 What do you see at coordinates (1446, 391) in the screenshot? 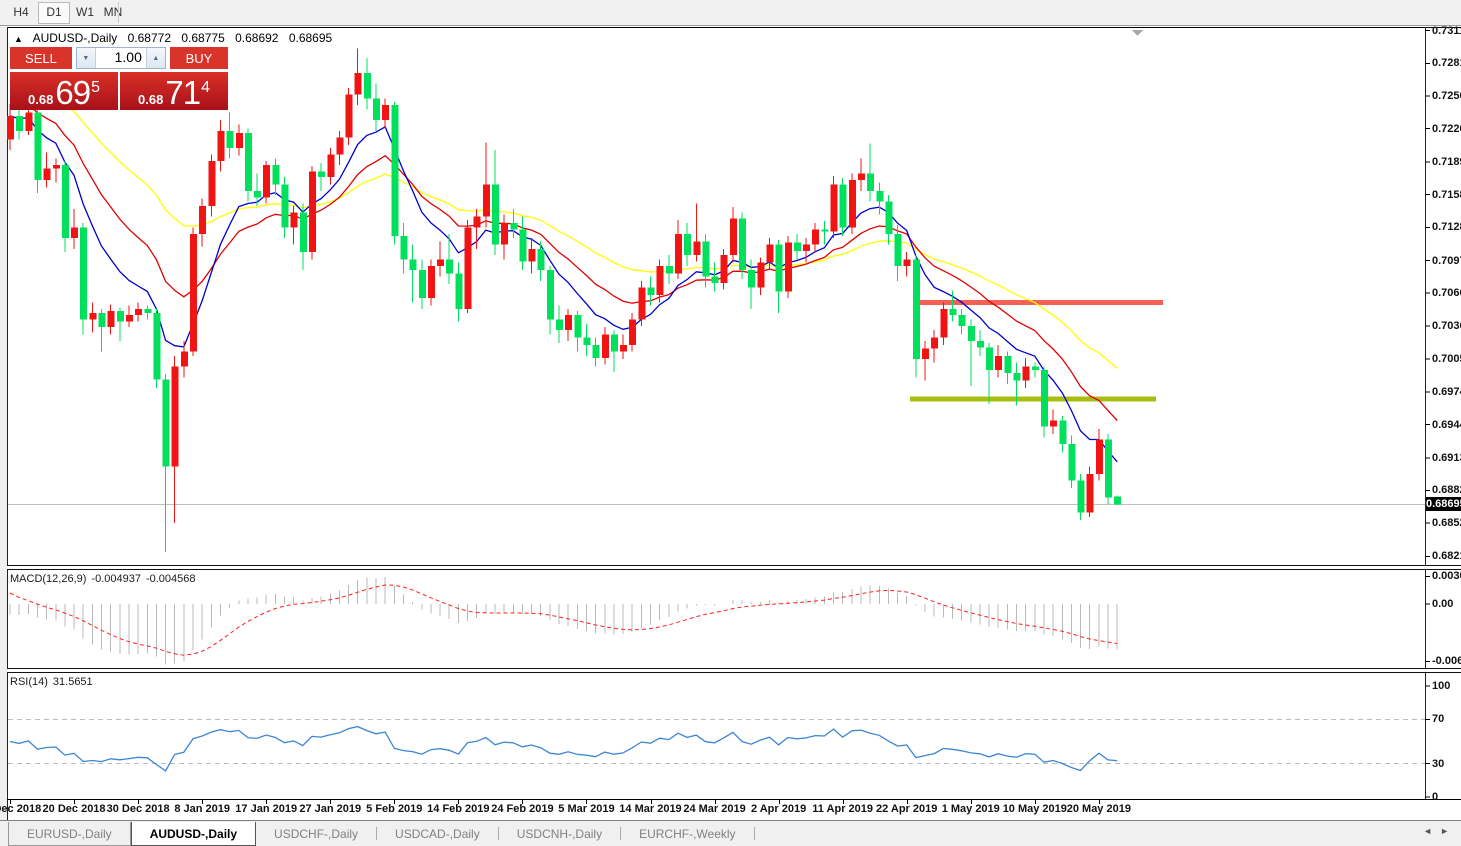
I see `price-axis-label: 0.69745` at bounding box center [1446, 391].